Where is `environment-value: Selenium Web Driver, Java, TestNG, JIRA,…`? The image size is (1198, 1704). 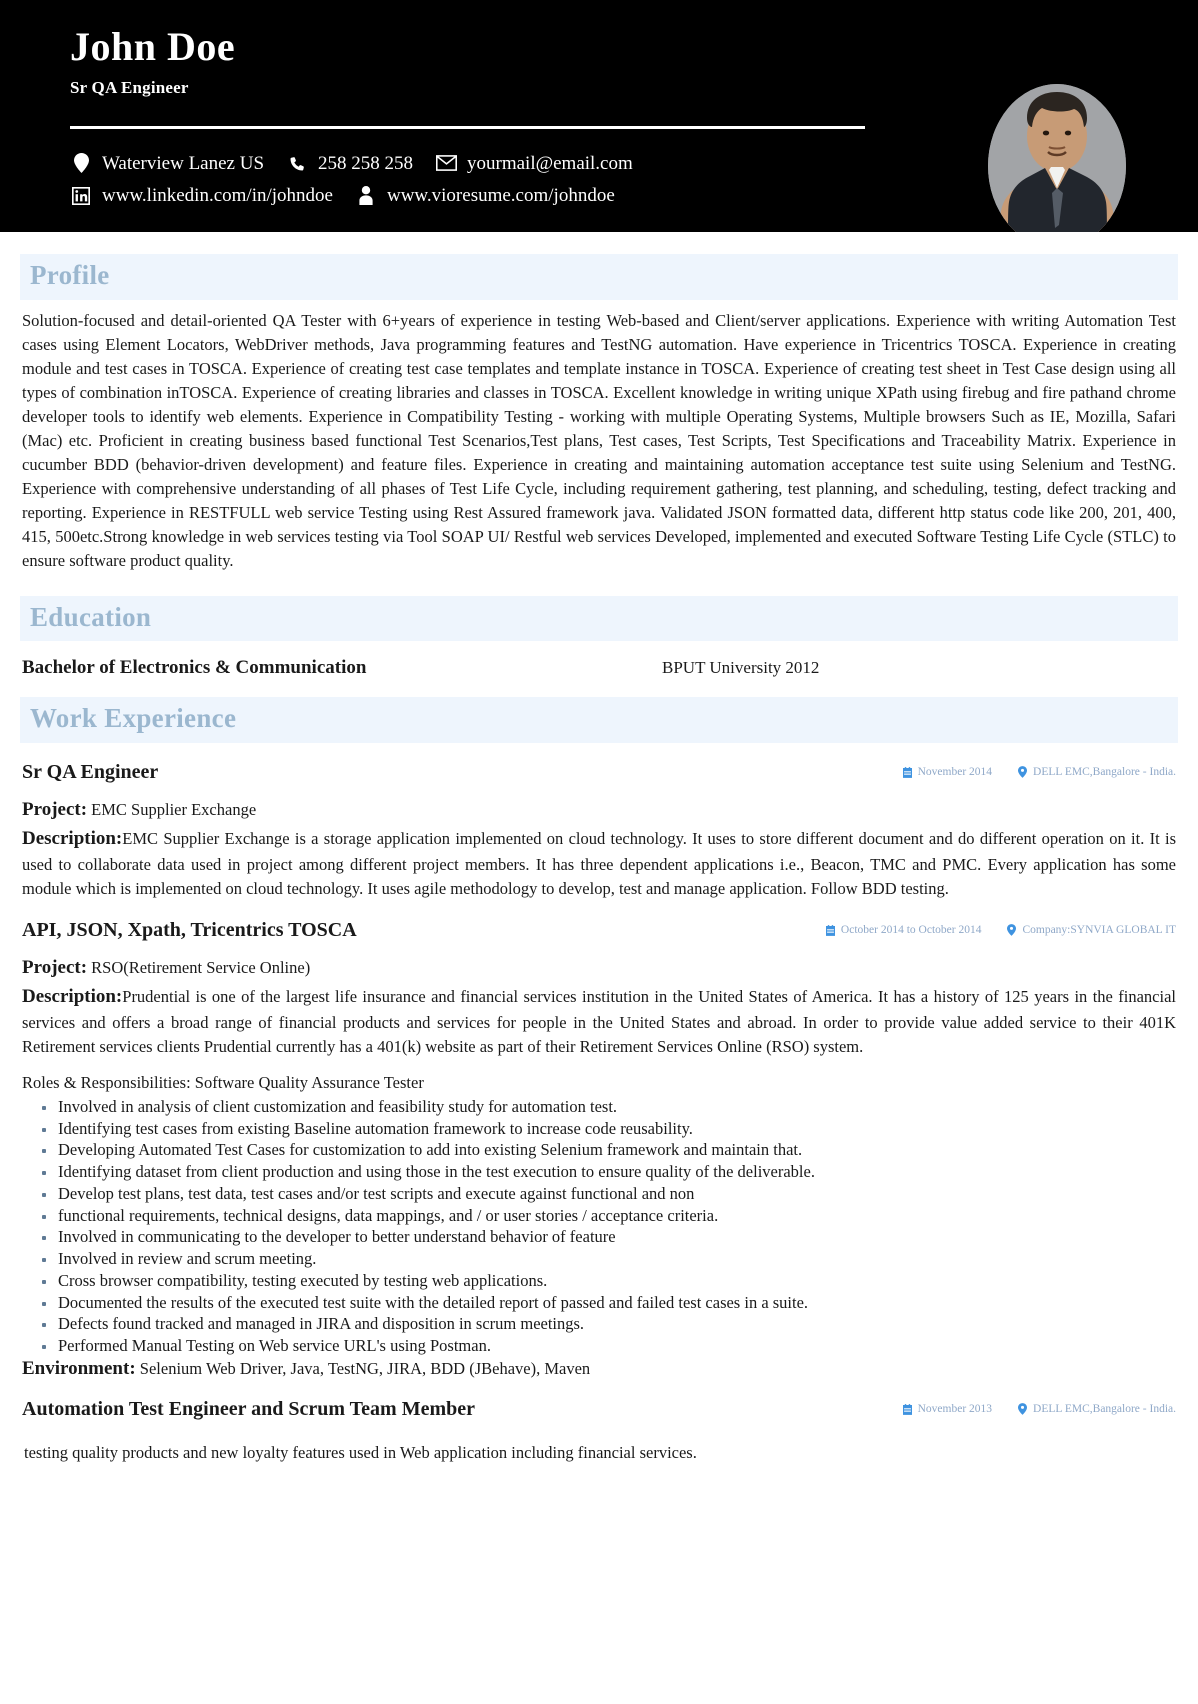 environment-value: Selenium Web Driver, Java, TestNG, JIRA,… is located at coordinates (365, 1368).